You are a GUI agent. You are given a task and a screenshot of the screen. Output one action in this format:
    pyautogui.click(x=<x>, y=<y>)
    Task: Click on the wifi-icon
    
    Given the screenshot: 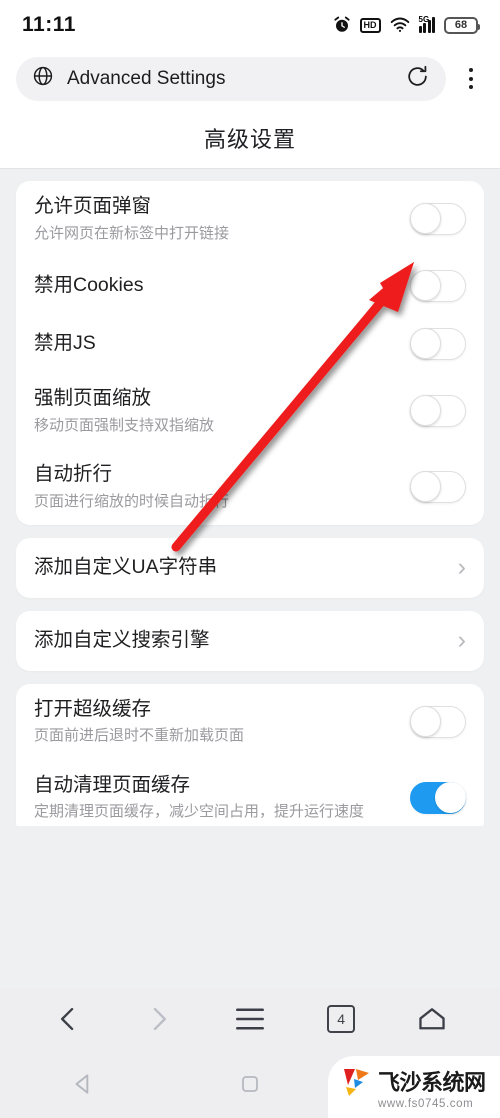 What is the action you would take?
    pyautogui.click(x=400, y=25)
    